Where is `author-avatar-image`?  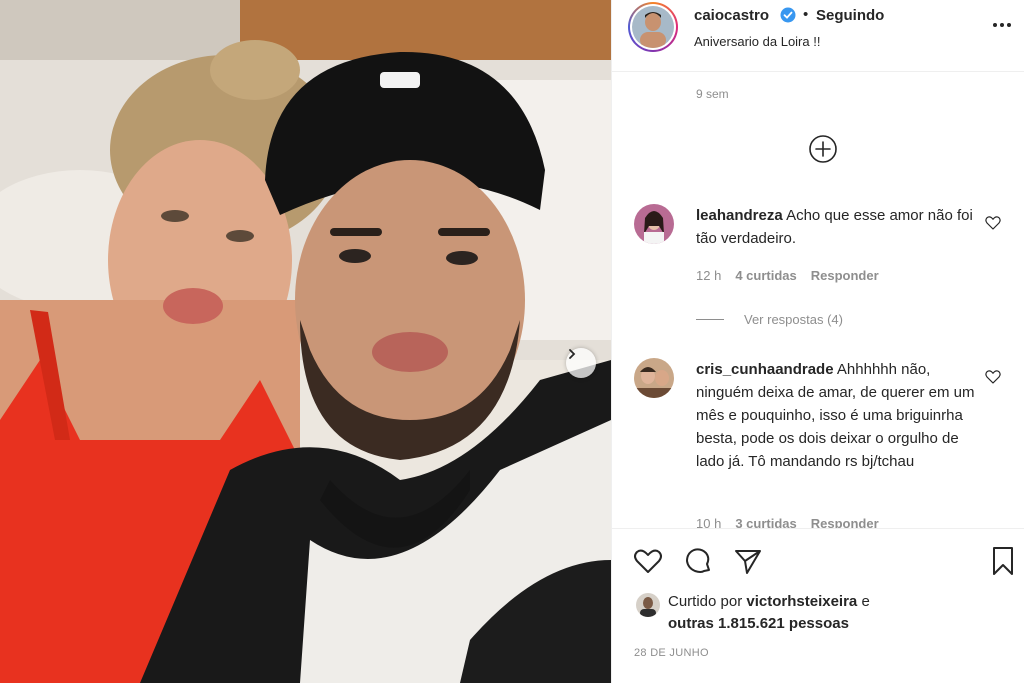
author-avatar-image is located at coordinates (653, 27).